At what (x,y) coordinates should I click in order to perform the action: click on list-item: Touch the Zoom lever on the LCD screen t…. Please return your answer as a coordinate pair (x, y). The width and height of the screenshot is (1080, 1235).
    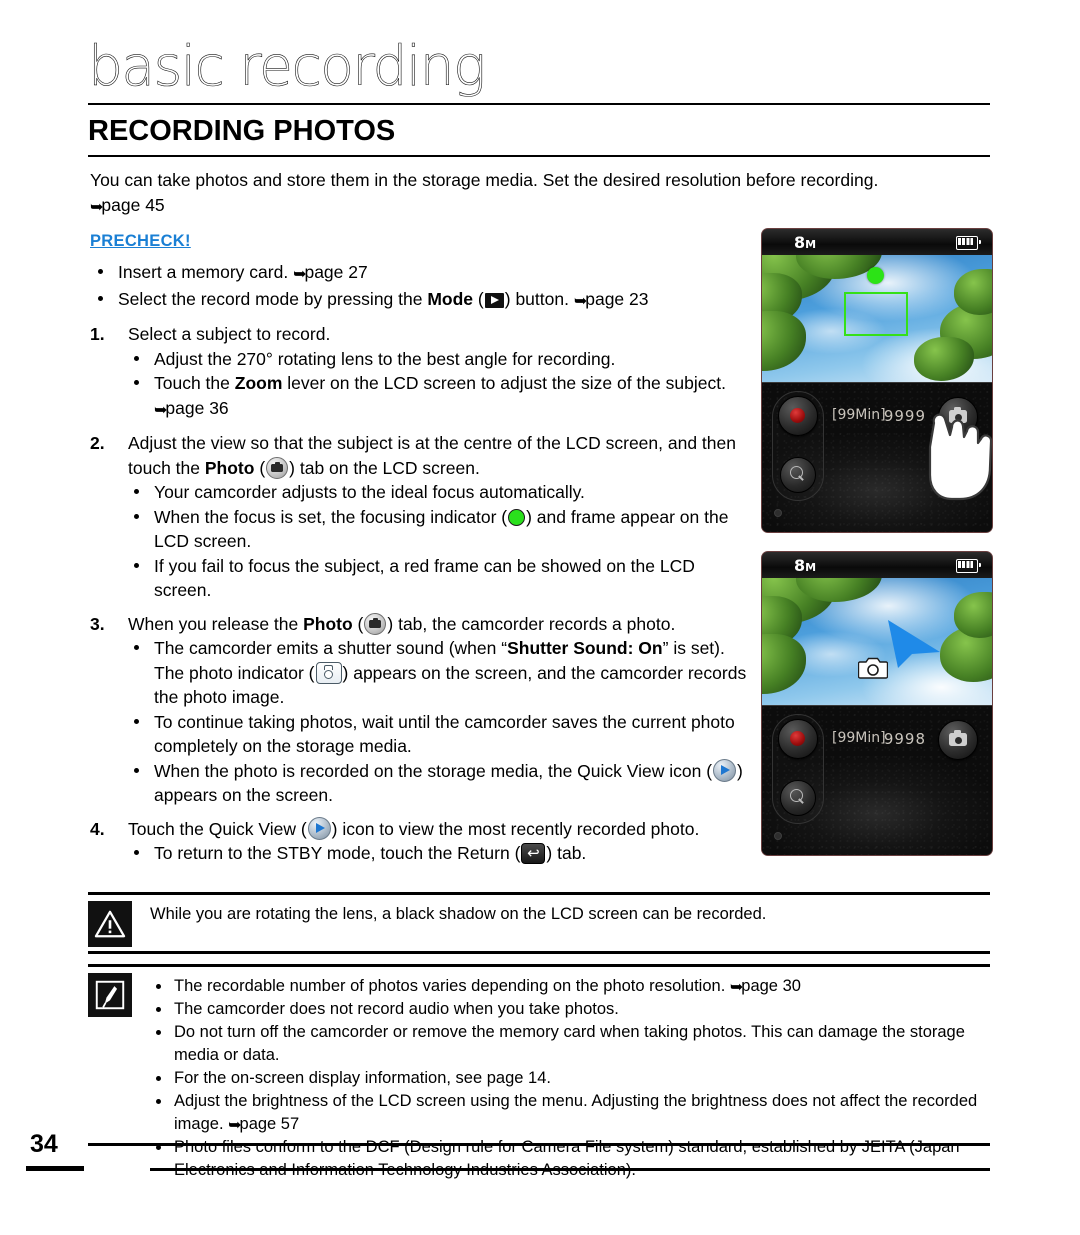
    Looking at the image, I should click on (439, 396).